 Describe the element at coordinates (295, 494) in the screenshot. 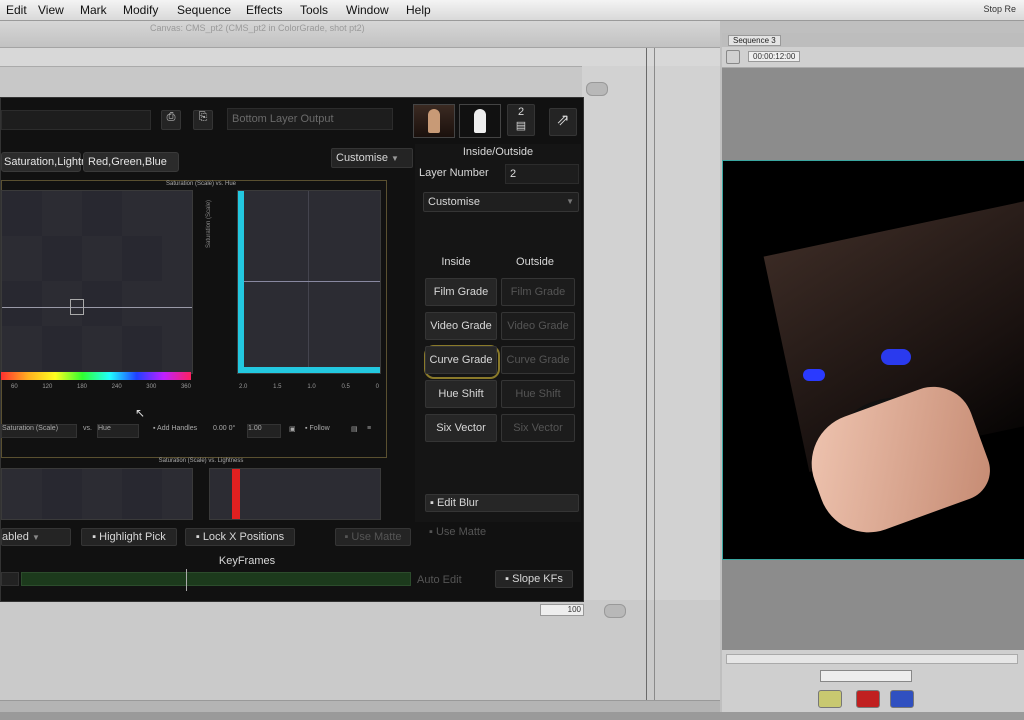

I see `lightness-range-graph` at that location.